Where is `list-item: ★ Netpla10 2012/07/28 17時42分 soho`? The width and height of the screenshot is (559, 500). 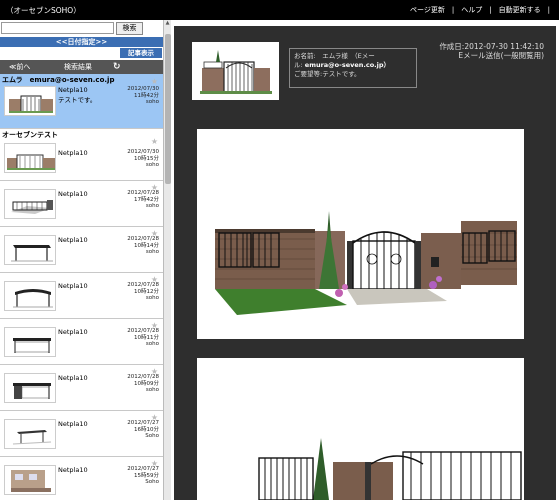 list-item: ★ Netpla10 2012/07/28 17時42分 soho is located at coordinates (81, 204).